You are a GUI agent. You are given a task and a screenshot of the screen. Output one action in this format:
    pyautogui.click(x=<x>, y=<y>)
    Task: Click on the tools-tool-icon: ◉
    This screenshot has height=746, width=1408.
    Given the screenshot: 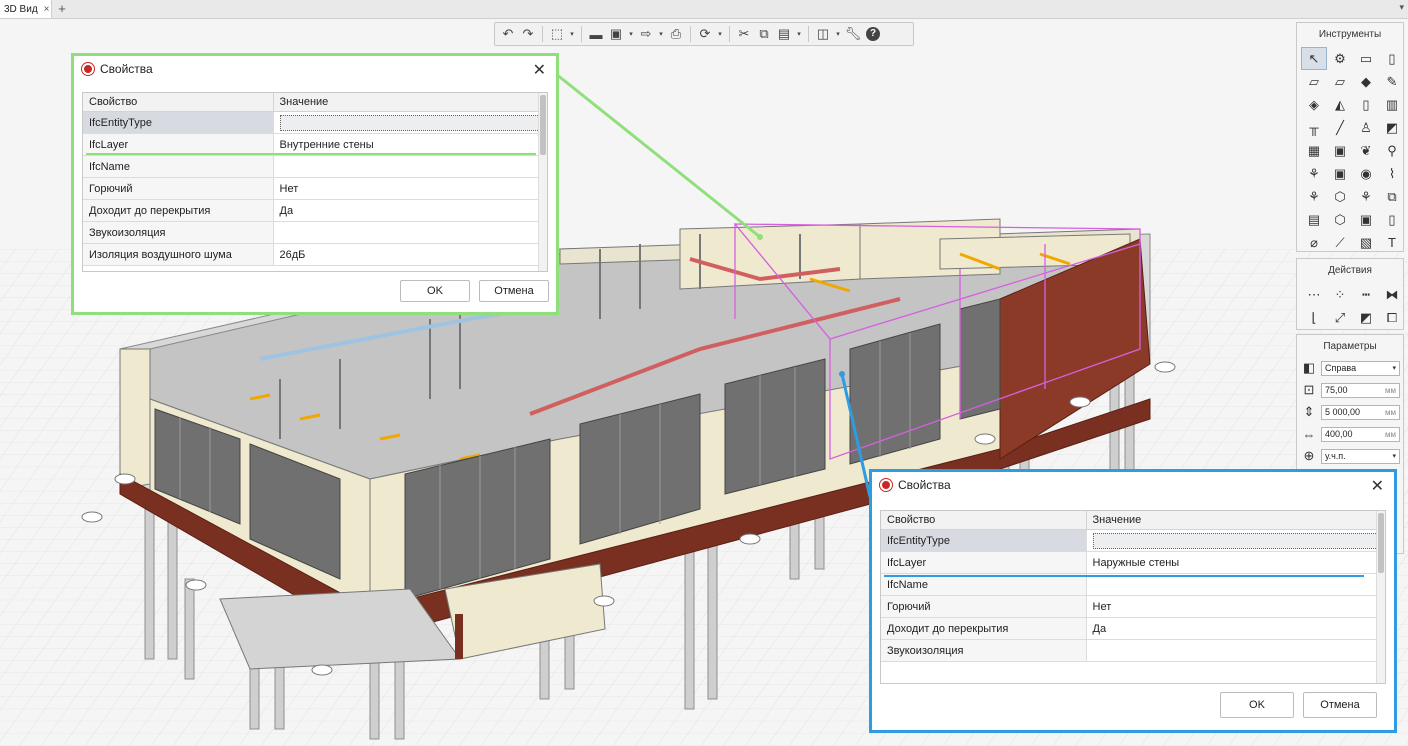 What is the action you would take?
    pyautogui.click(x=1366, y=173)
    